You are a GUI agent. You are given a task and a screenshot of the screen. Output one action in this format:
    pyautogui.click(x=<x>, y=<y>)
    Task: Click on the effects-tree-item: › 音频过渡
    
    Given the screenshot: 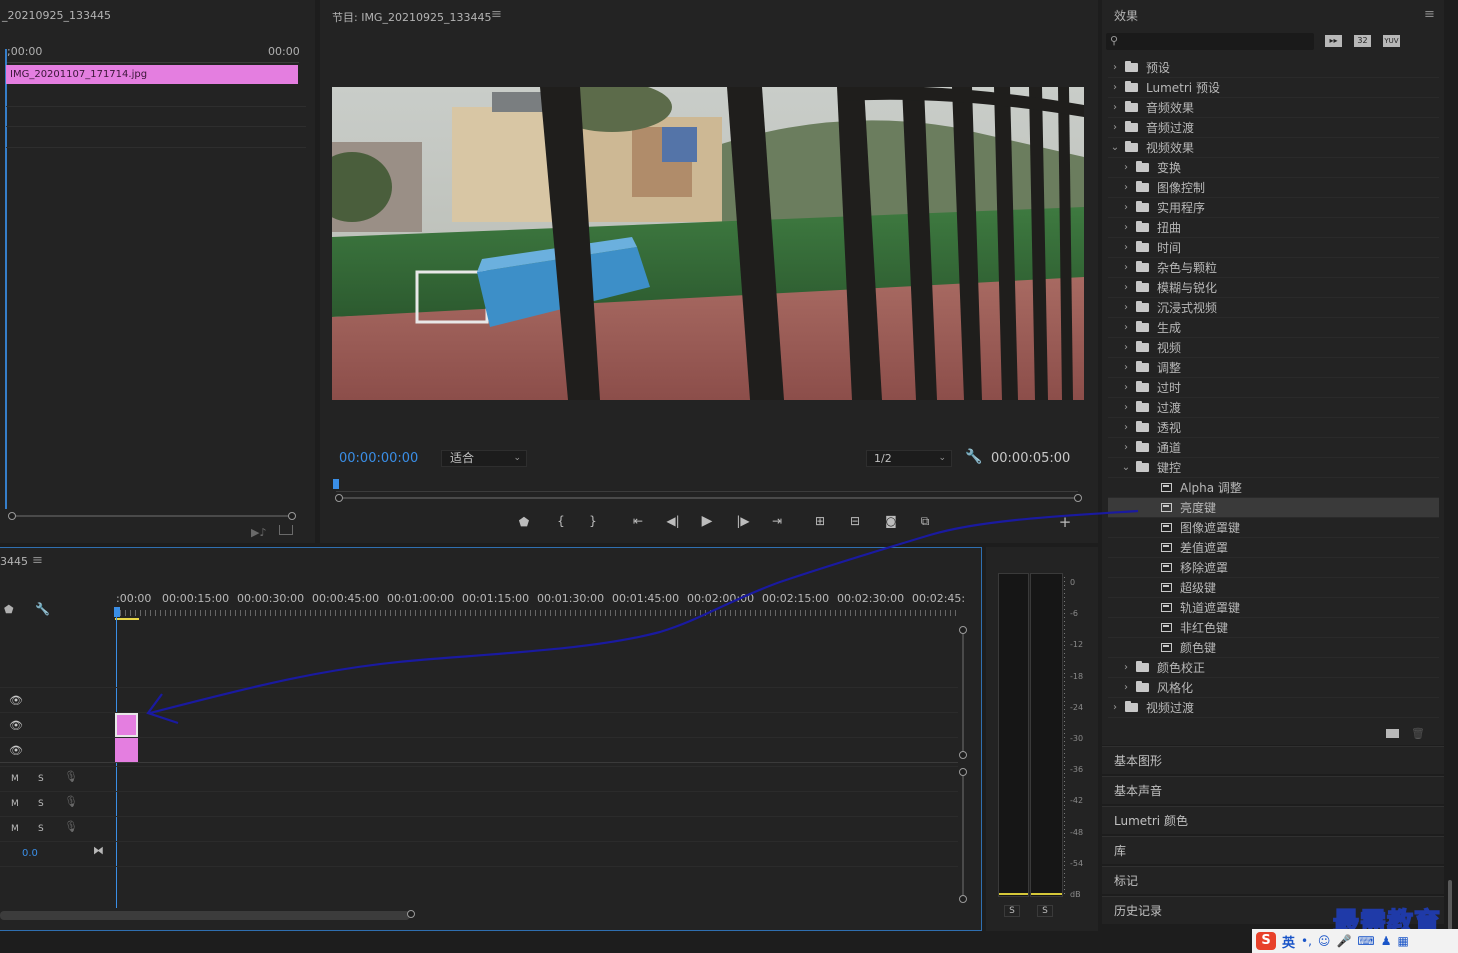 What is the action you would take?
    pyautogui.click(x=1273, y=127)
    